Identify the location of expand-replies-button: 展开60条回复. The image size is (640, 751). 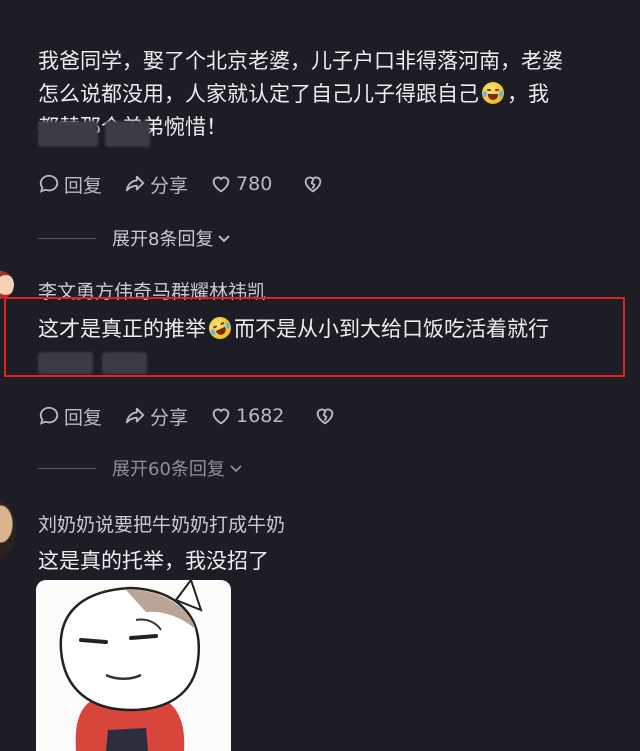
(141, 468).